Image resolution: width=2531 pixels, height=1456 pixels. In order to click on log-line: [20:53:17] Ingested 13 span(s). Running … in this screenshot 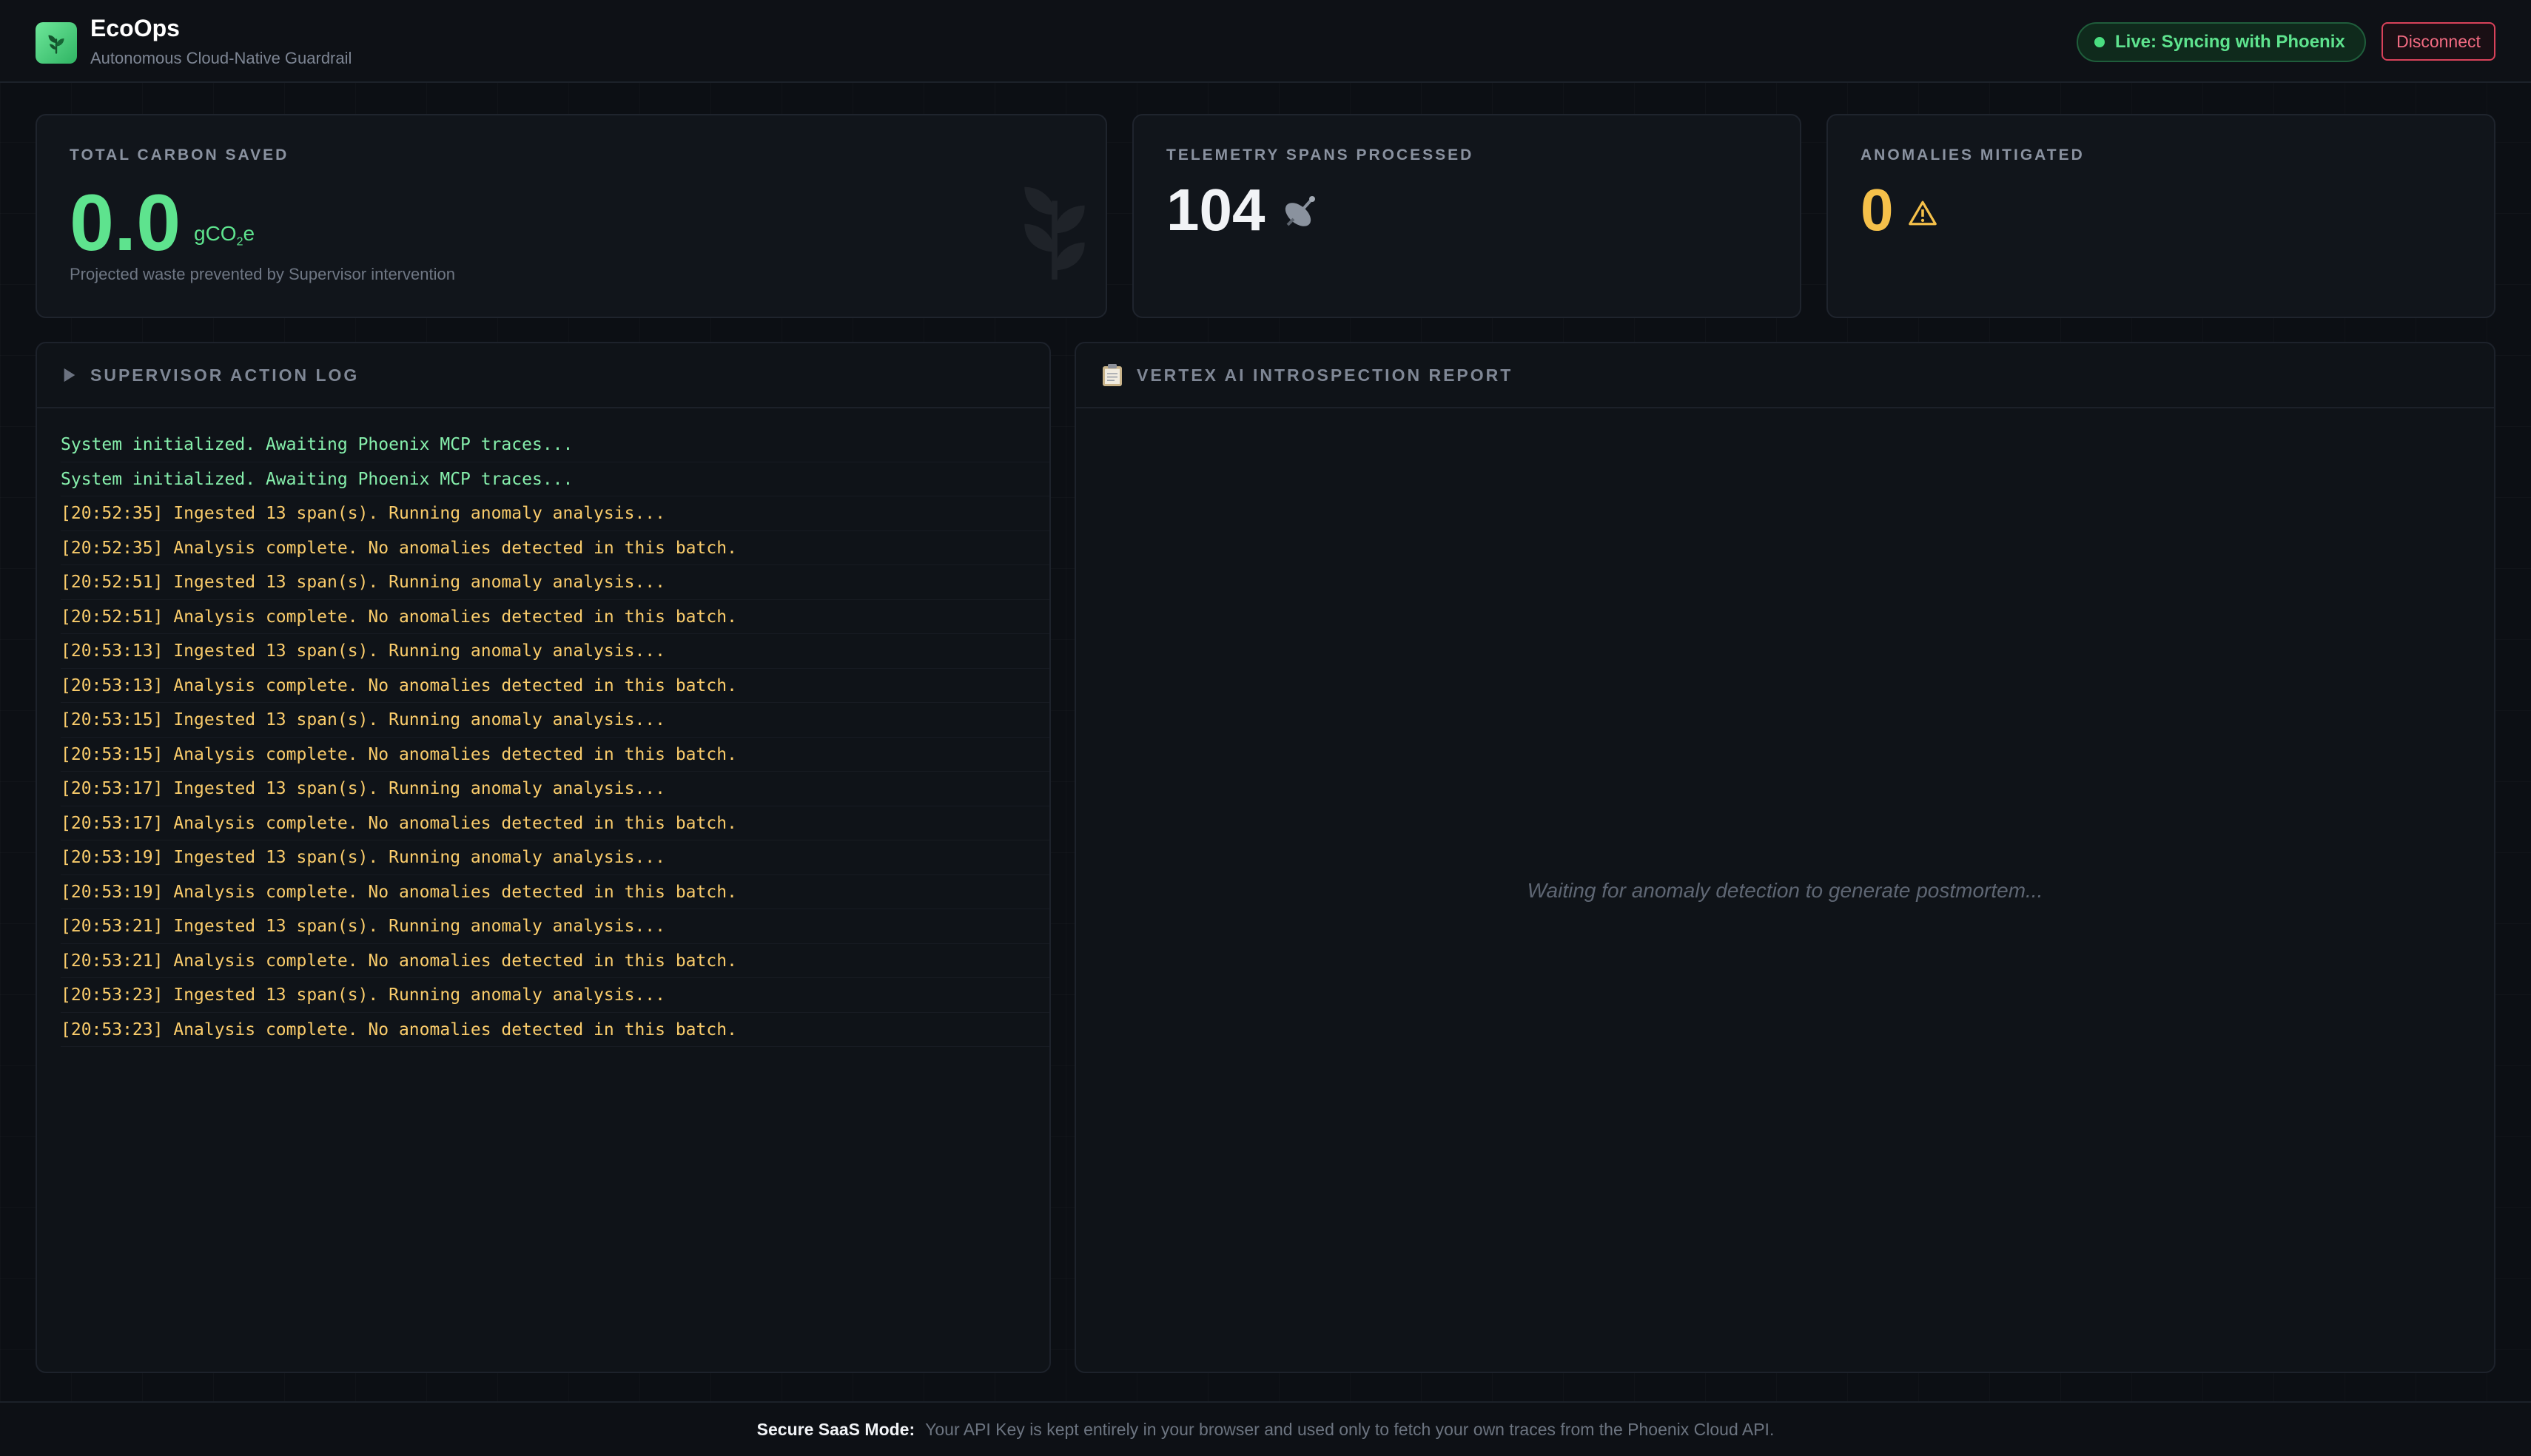, I will do `click(555, 789)`.